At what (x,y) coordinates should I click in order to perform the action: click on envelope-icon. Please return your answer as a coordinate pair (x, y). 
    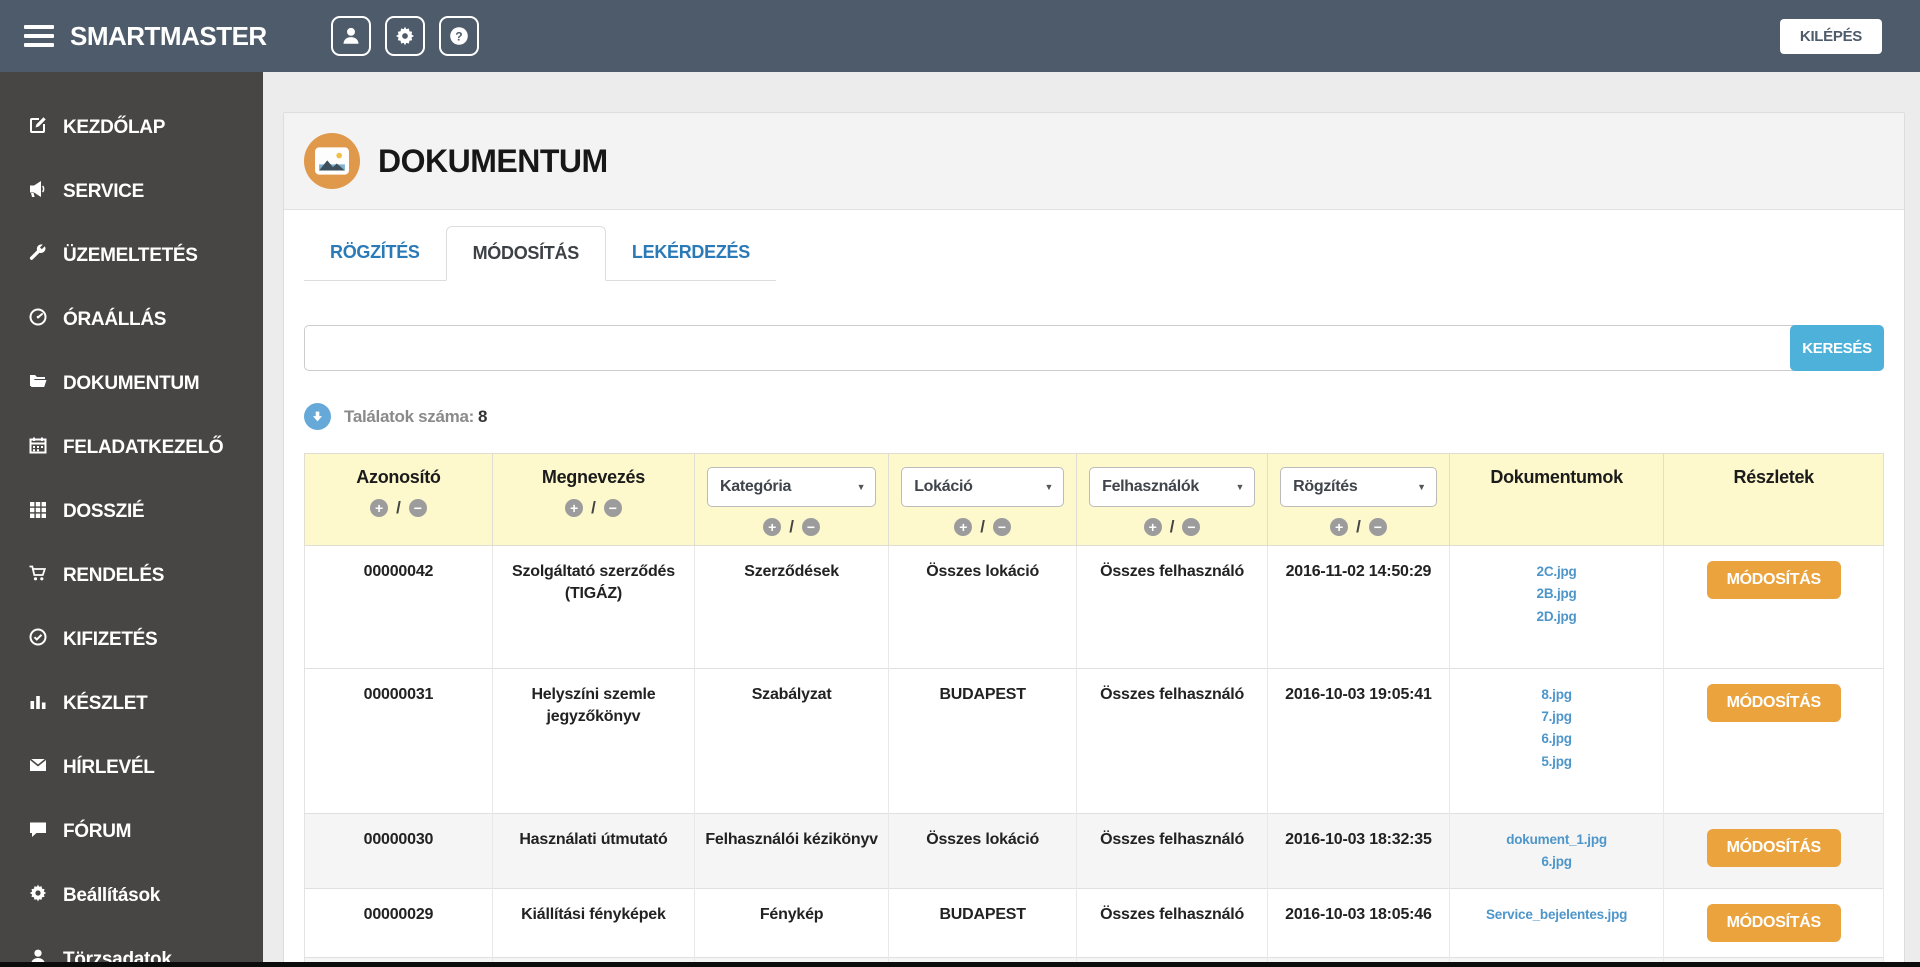
    Looking at the image, I should click on (38, 768).